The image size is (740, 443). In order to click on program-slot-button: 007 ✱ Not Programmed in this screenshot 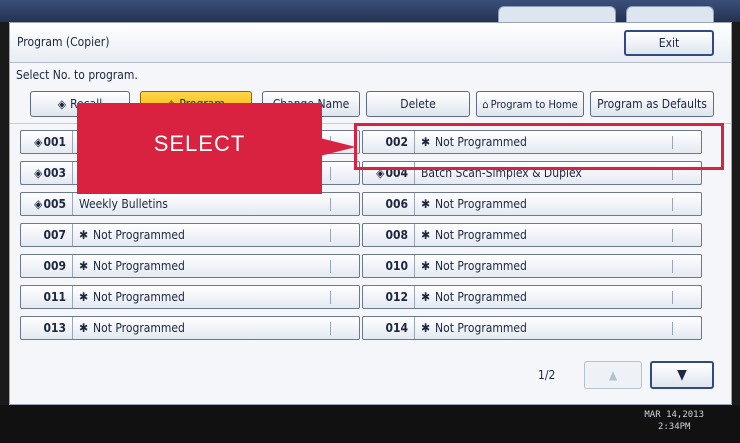, I will do `click(190, 235)`.